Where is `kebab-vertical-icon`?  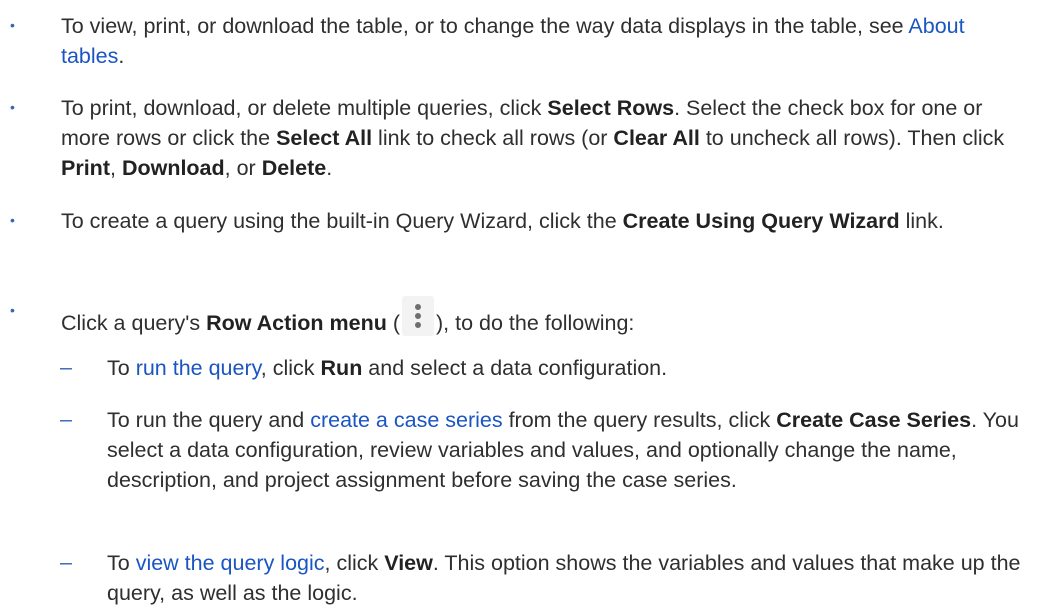 kebab-vertical-icon is located at coordinates (418, 316).